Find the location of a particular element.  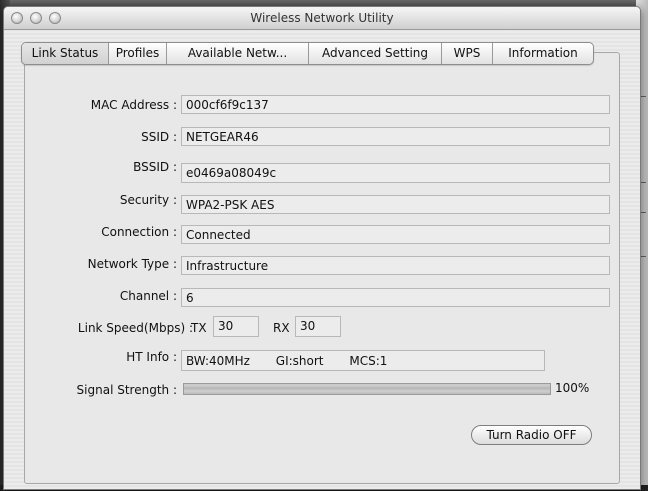

connection-label: Connection : is located at coordinates (139, 232).